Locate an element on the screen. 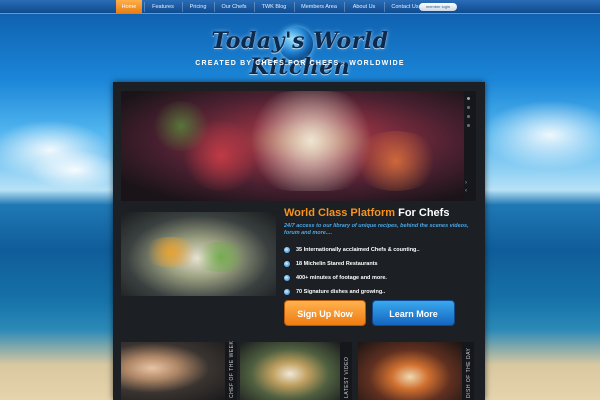 This screenshot has width=600, height=400. nav-item-members-area: Members Area is located at coordinates (319, 7).